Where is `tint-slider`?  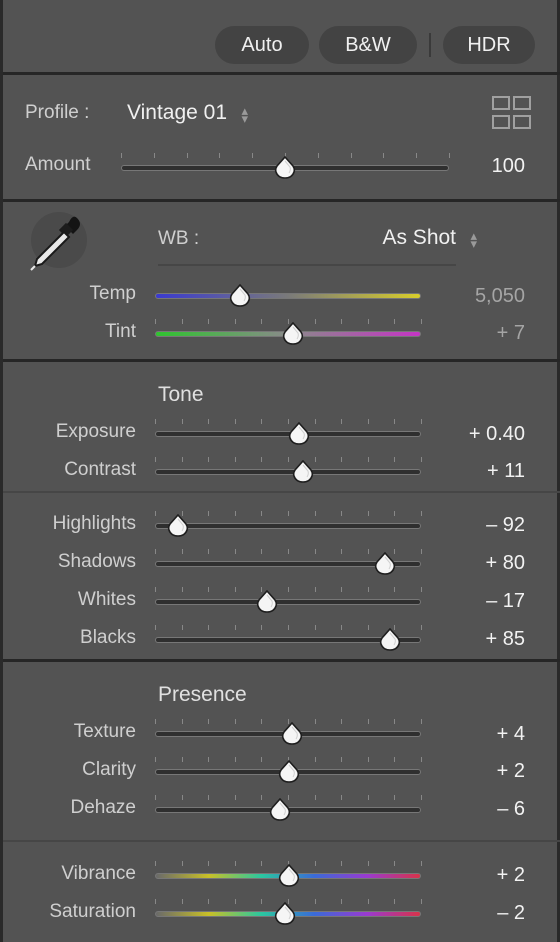 tint-slider is located at coordinates (288, 334).